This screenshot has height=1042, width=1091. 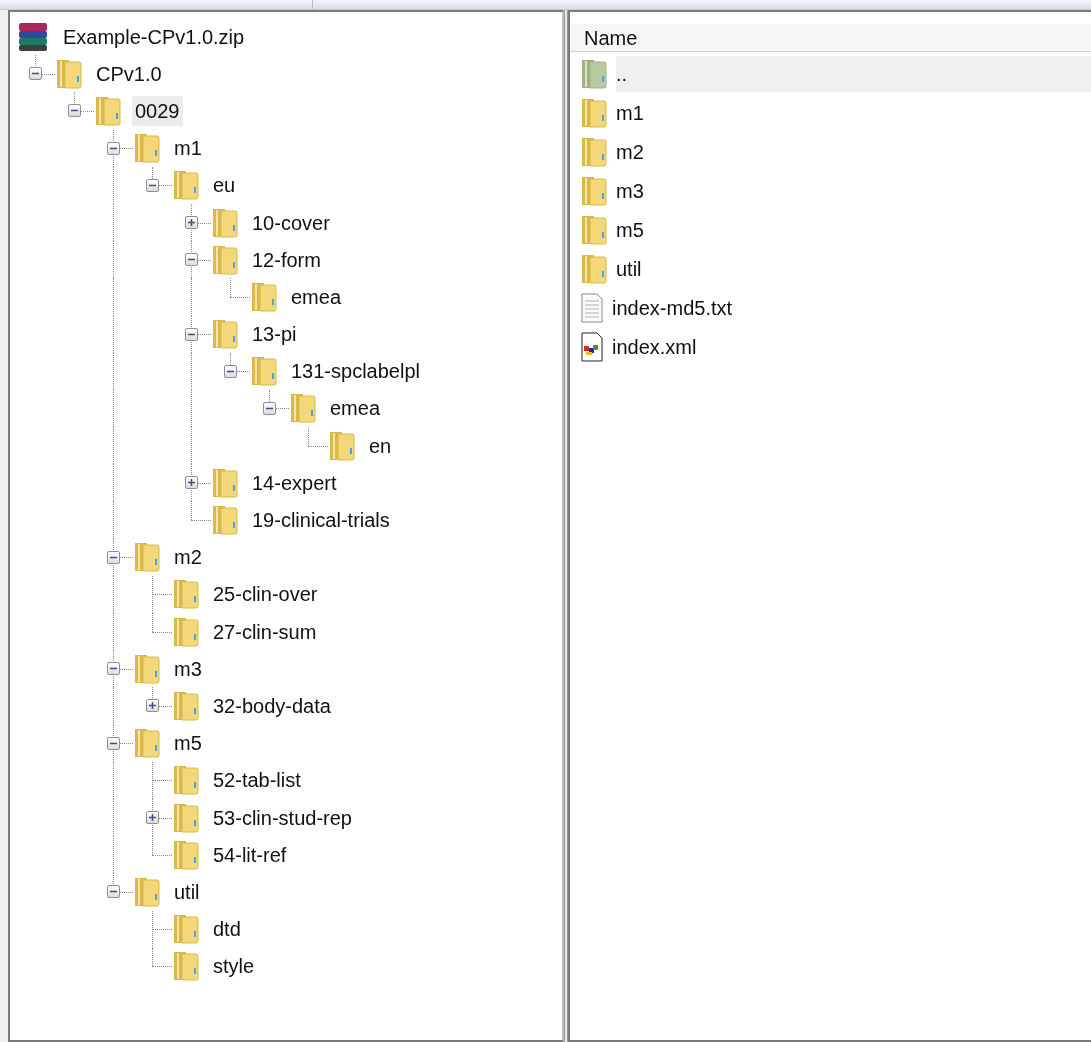 What do you see at coordinates (853, 151) in the screenshot?
I see `file-list-item: m2` at bounding box center [853, 151].